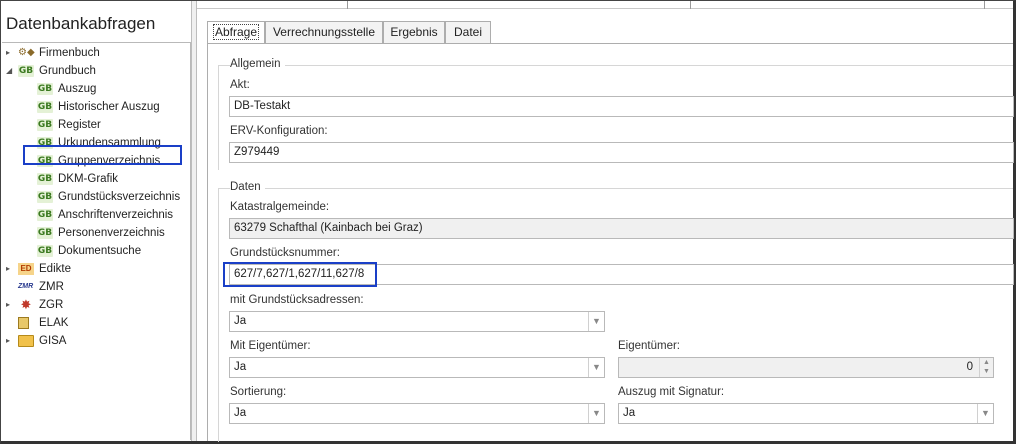 This screenshot has width=1016, height=444. Describe the element at coordinates (969, 367) in the screenshot. I see `eigt-value: 0` at that location.